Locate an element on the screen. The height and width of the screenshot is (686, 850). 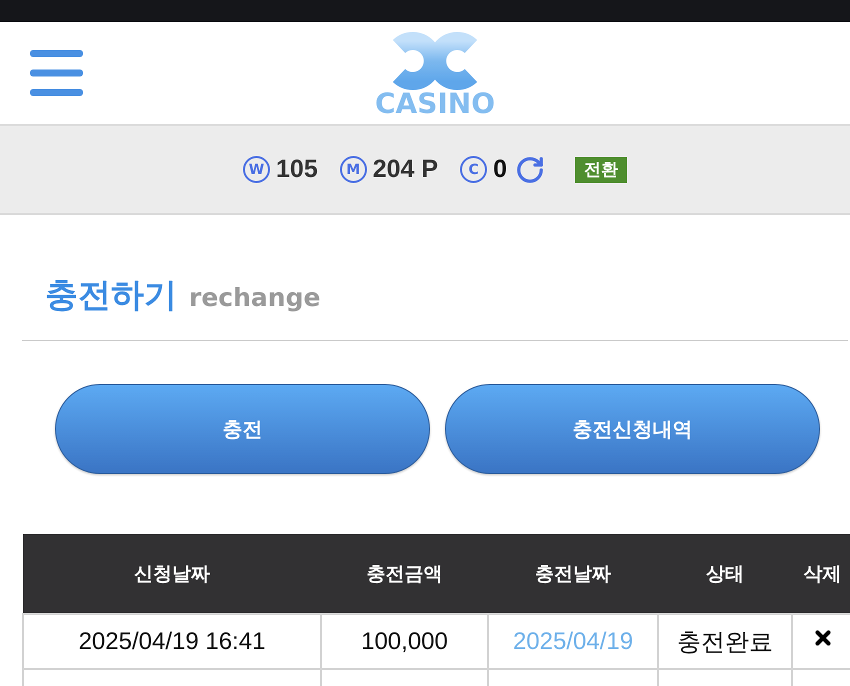
balance-amount: 0 is located at coordinates (500, 169).